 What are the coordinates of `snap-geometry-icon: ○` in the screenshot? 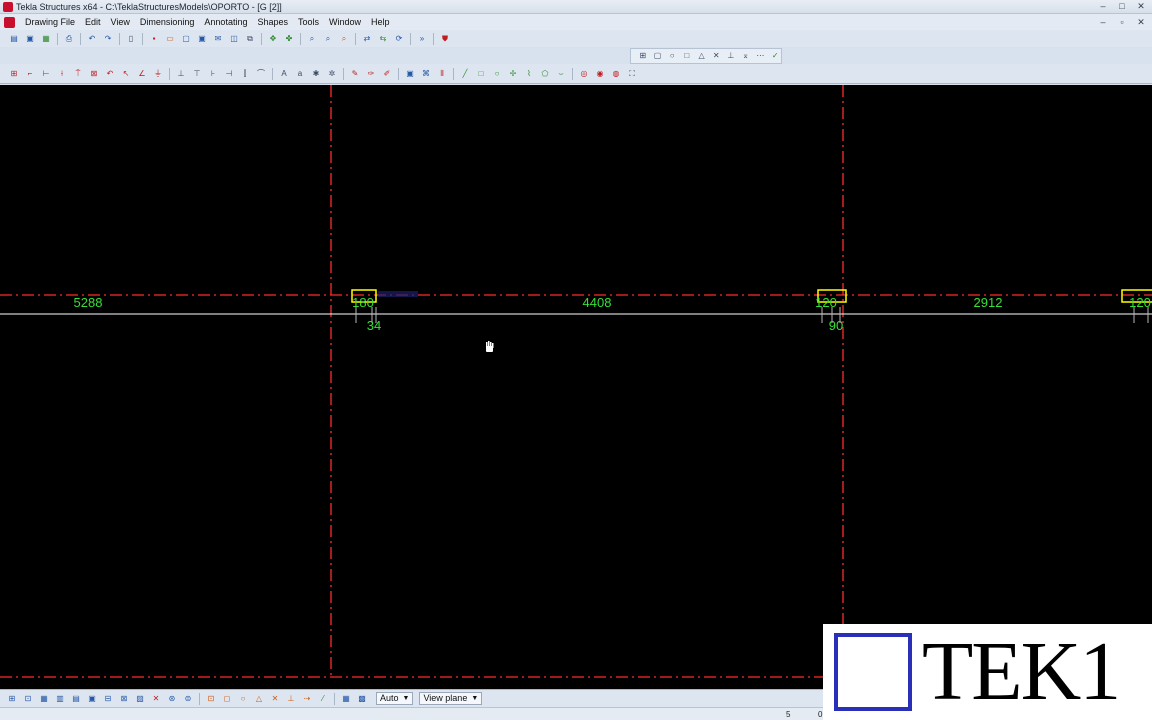 It's located at (672, 56).